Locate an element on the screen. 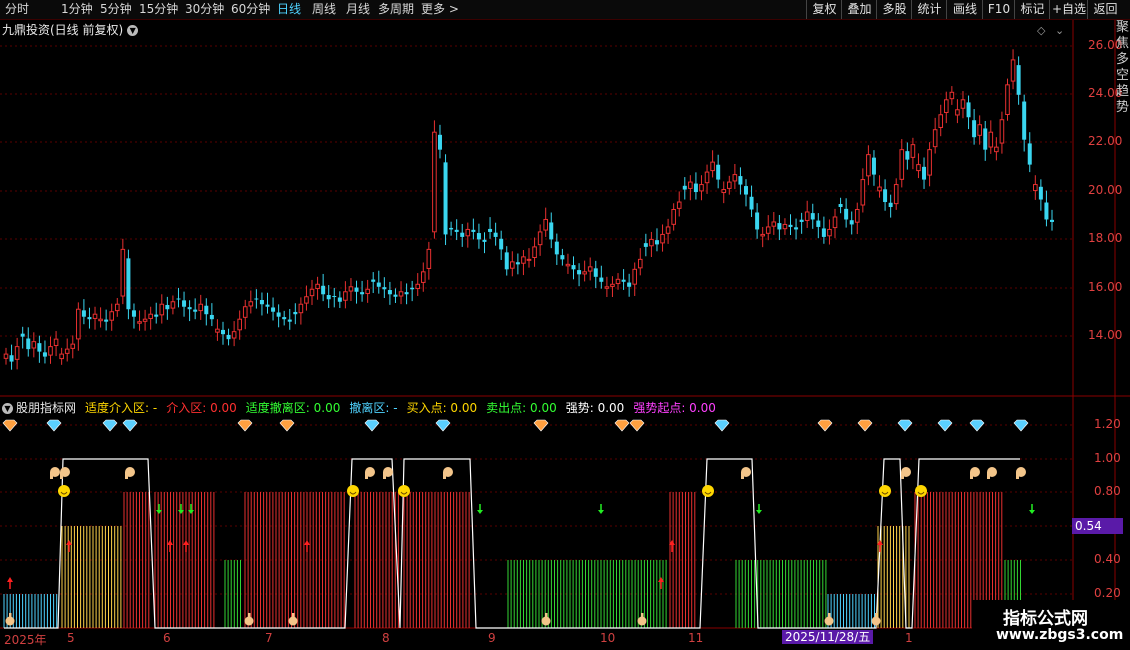 The image size is (1130, 650). chevron-down-icon: ⌄ is located at coordinates (1059, 30).